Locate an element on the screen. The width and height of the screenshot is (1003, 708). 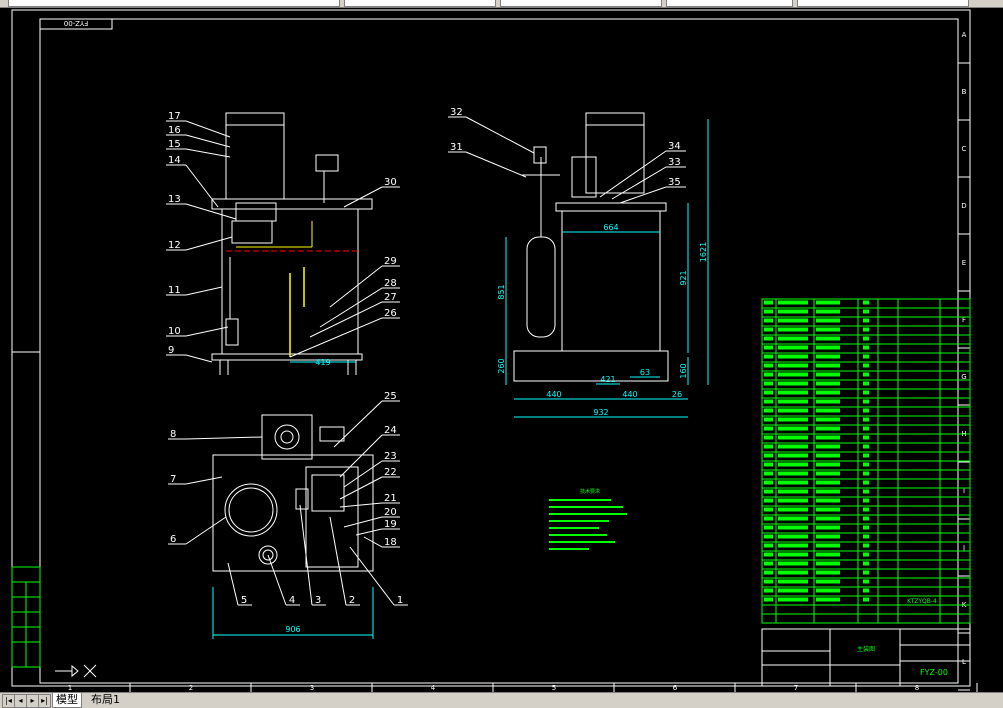
front-right-callout-label: 29 is located at coordinates (390, 261).